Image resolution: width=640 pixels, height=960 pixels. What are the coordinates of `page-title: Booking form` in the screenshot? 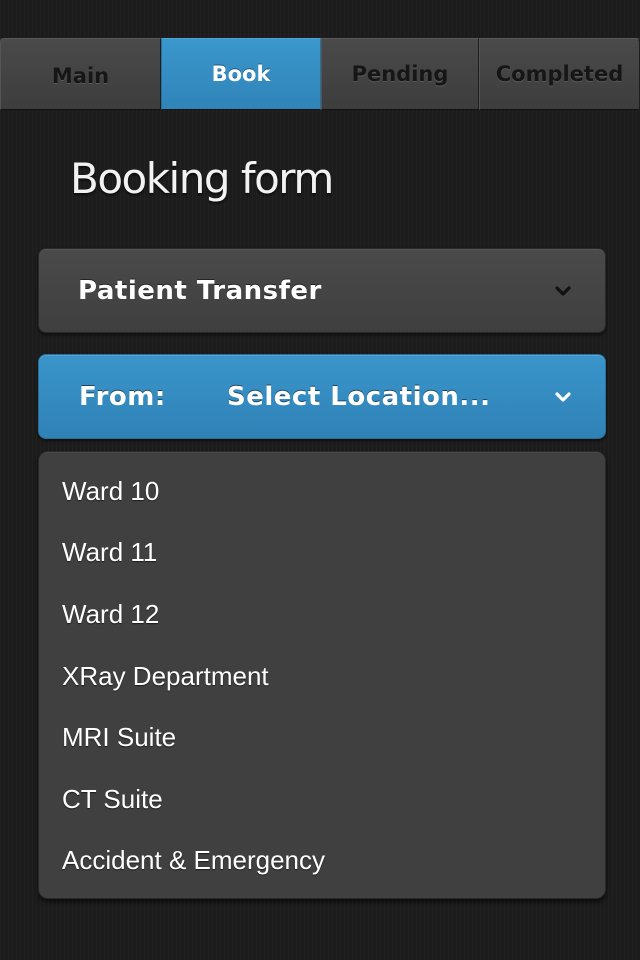 It's located at (202, 178).